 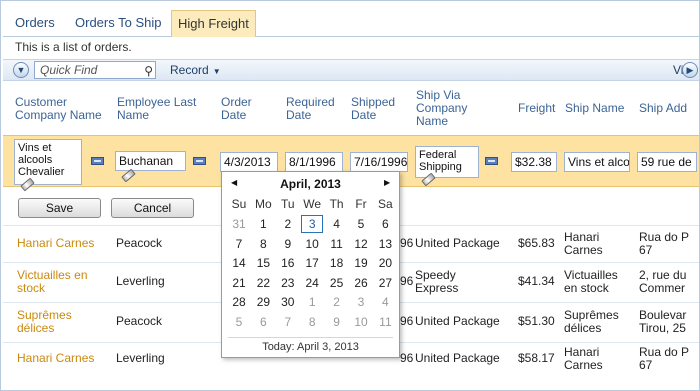 What do you see at coordinates (239, 244) in the screenshot?
I see `calendar-day: 7` at bounding box center [239, 244].